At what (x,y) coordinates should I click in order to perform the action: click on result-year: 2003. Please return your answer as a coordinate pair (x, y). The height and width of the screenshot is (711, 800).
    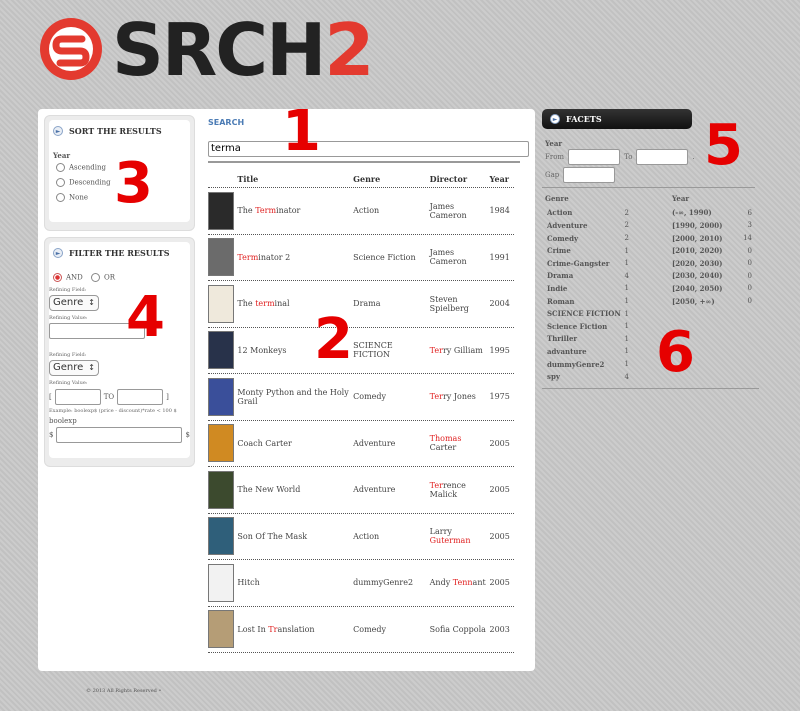
    Looking at the image, I should click on (499, 629).